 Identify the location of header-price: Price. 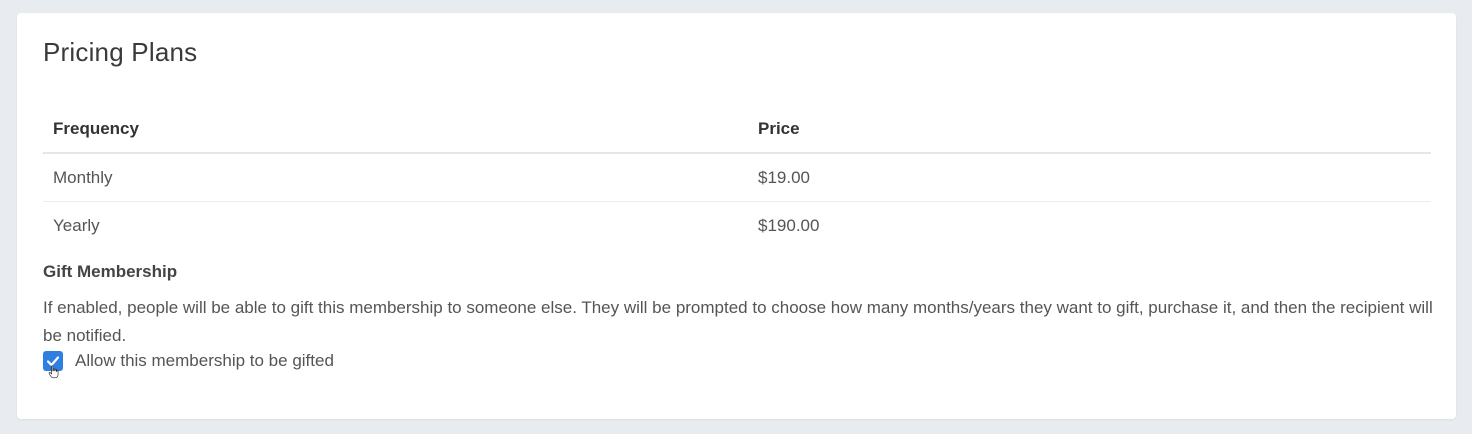
(1089, 129).